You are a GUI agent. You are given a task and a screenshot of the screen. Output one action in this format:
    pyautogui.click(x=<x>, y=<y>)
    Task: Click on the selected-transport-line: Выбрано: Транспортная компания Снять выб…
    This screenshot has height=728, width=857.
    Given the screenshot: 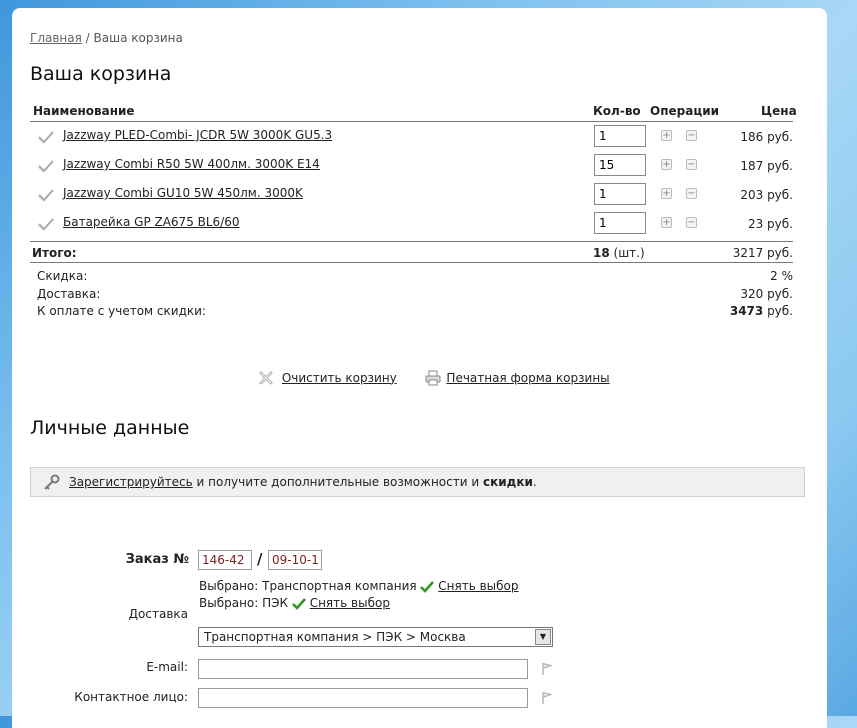 What is the action you would take?
    pyautogui.click(x=359, y=586)
    